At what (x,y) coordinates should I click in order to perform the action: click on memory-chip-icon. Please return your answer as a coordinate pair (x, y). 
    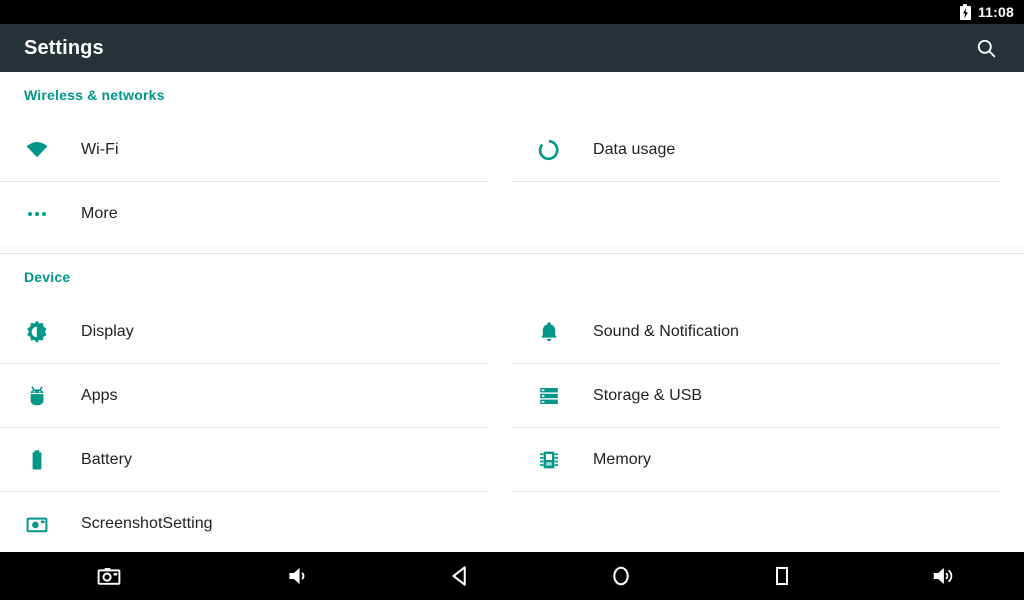
    Looking at the image, I should click on (549, 460).